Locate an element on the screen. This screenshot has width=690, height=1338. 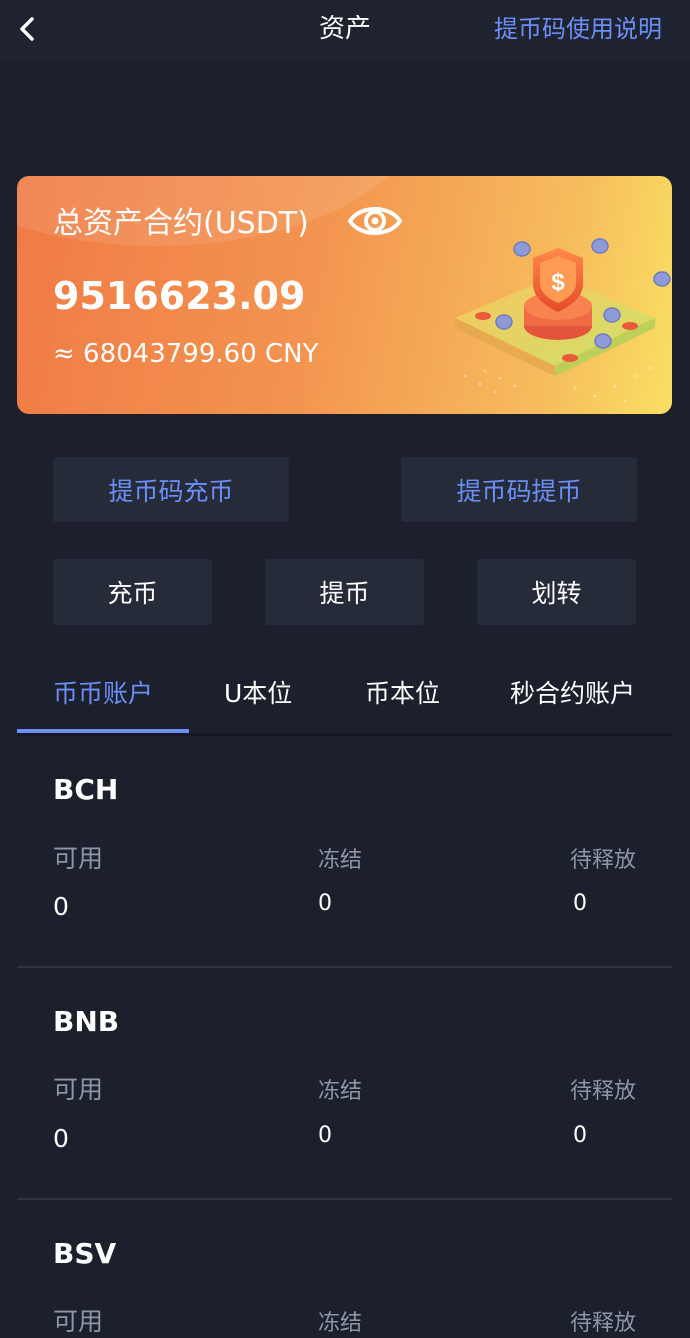
withdraw-button: 提币 is located at coordinates (344, 592).